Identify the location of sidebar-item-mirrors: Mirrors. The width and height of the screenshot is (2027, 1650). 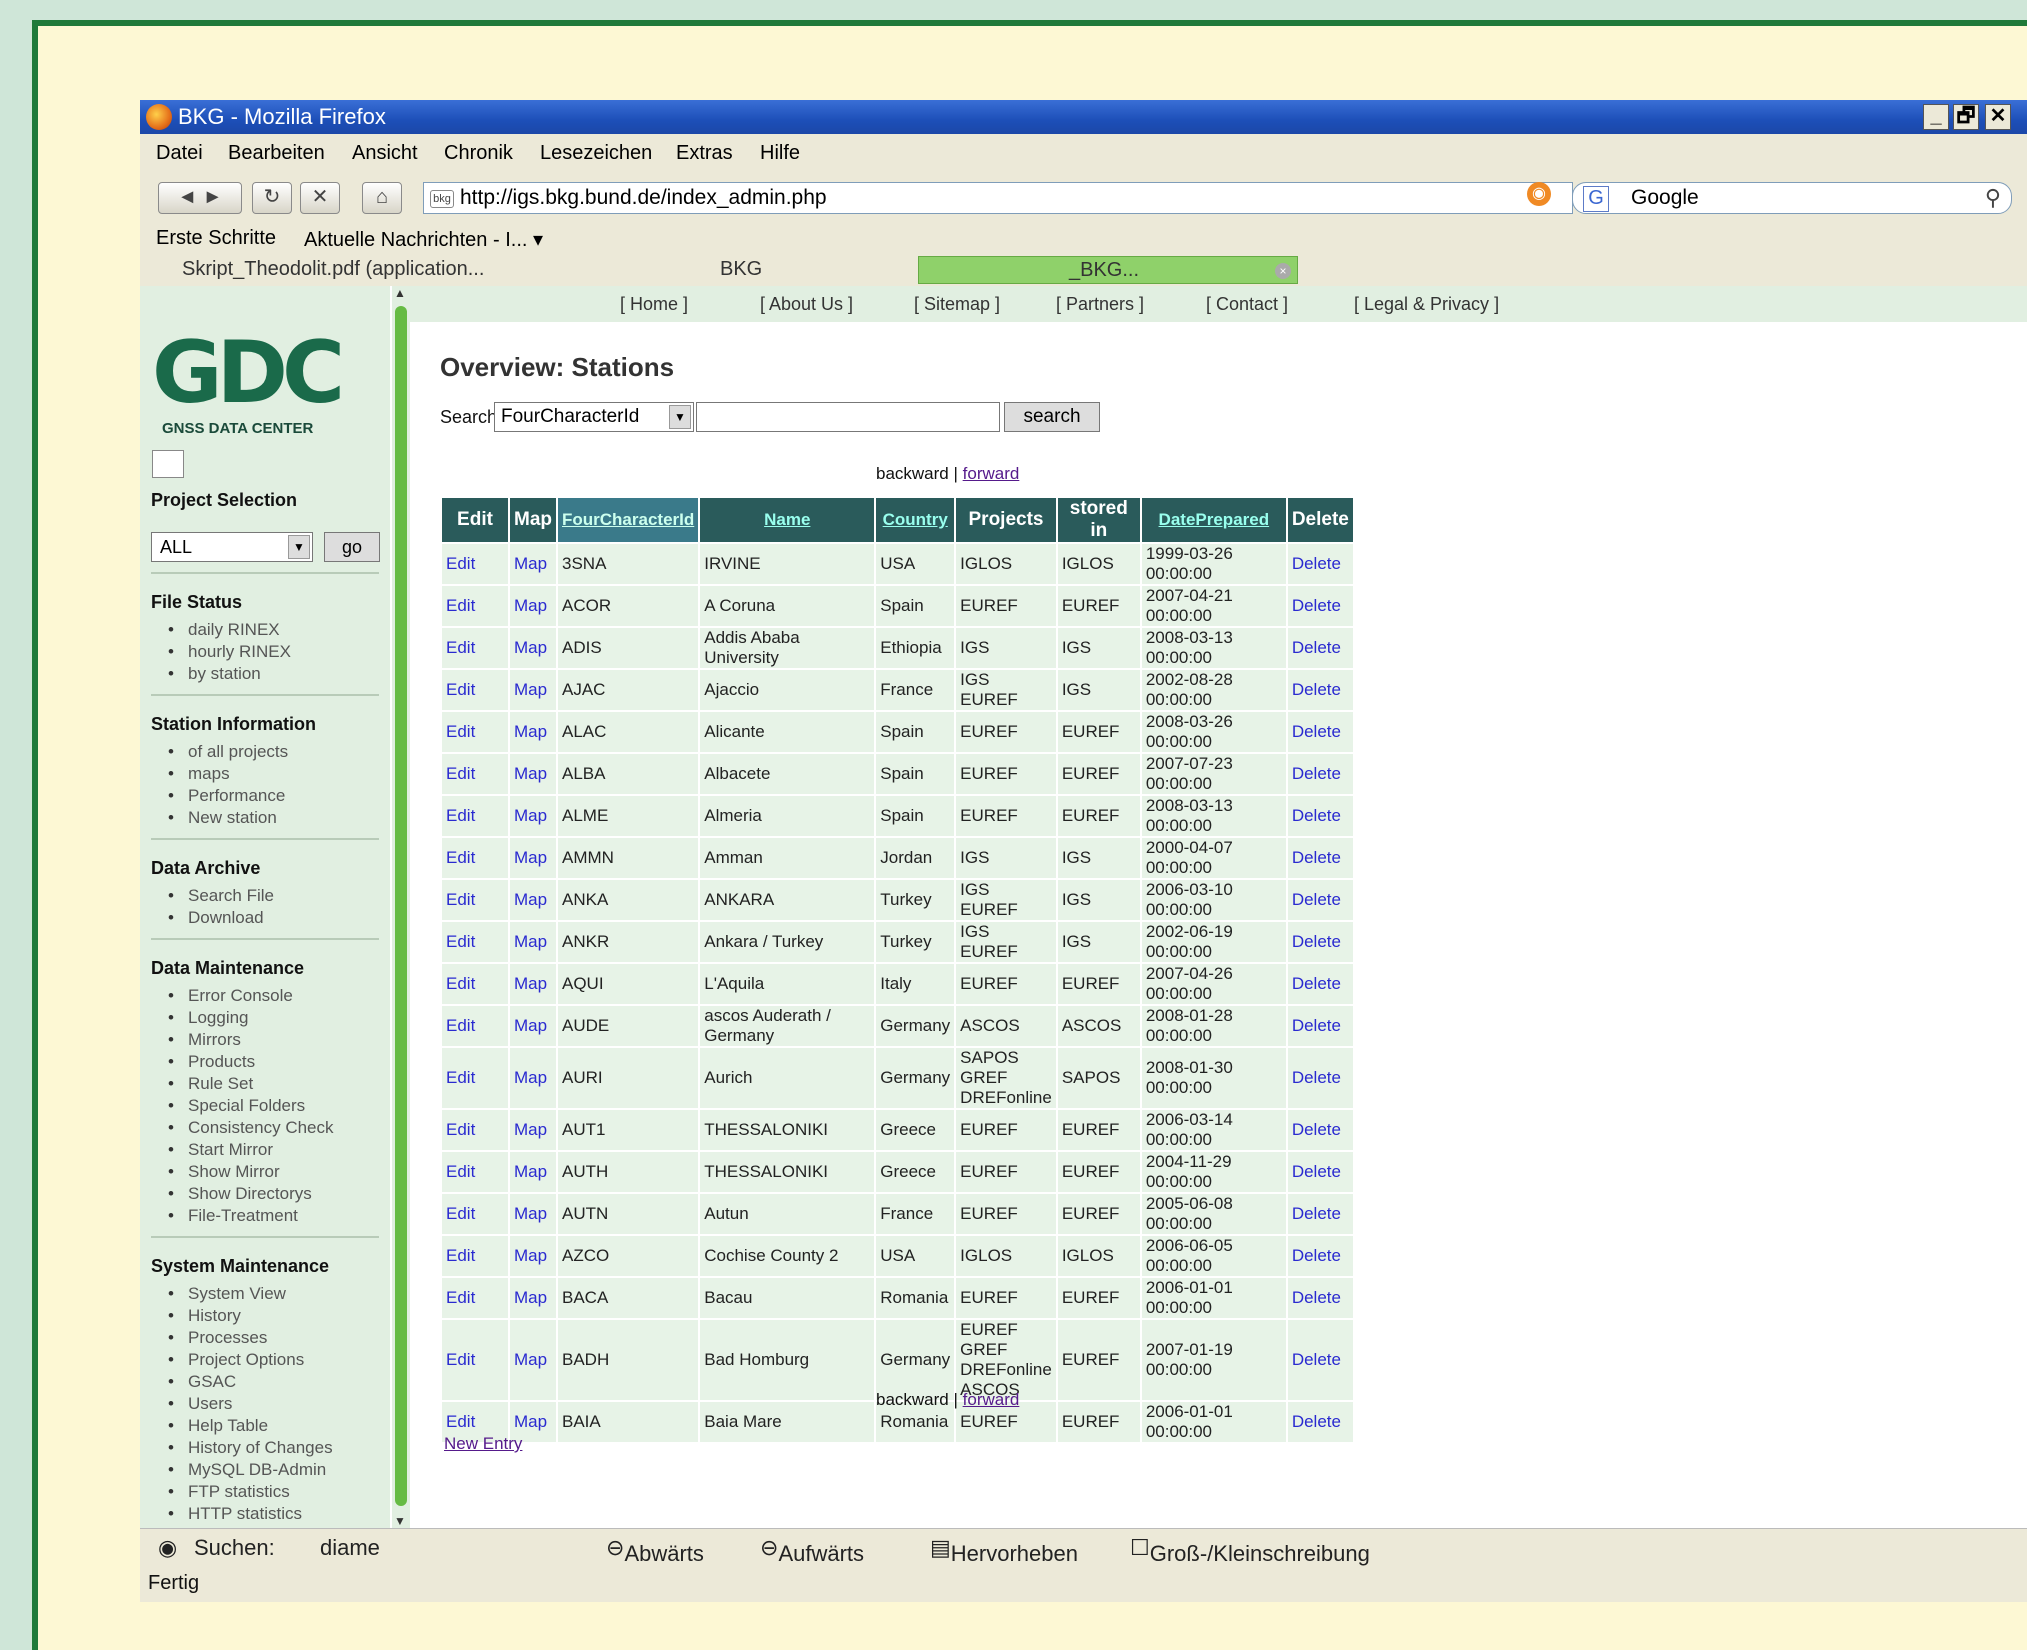
(204, 1040).